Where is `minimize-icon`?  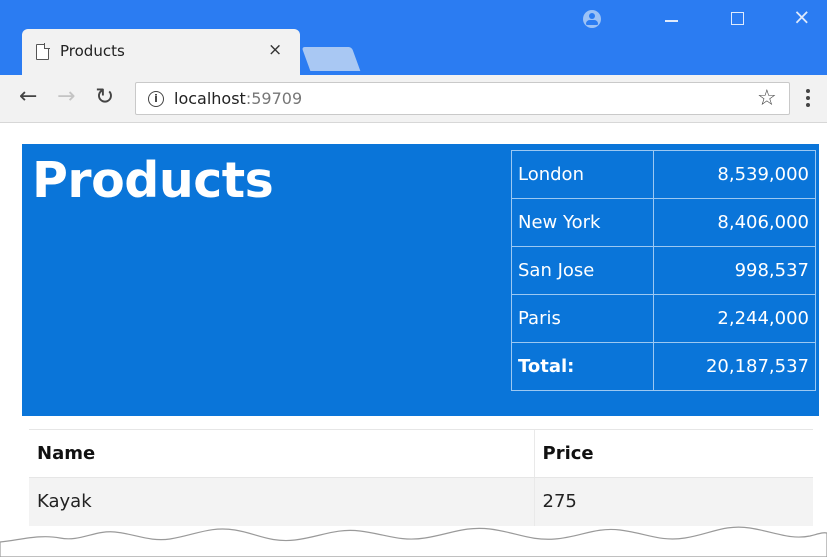 minimize-icon is located at coordinates (671, 21).